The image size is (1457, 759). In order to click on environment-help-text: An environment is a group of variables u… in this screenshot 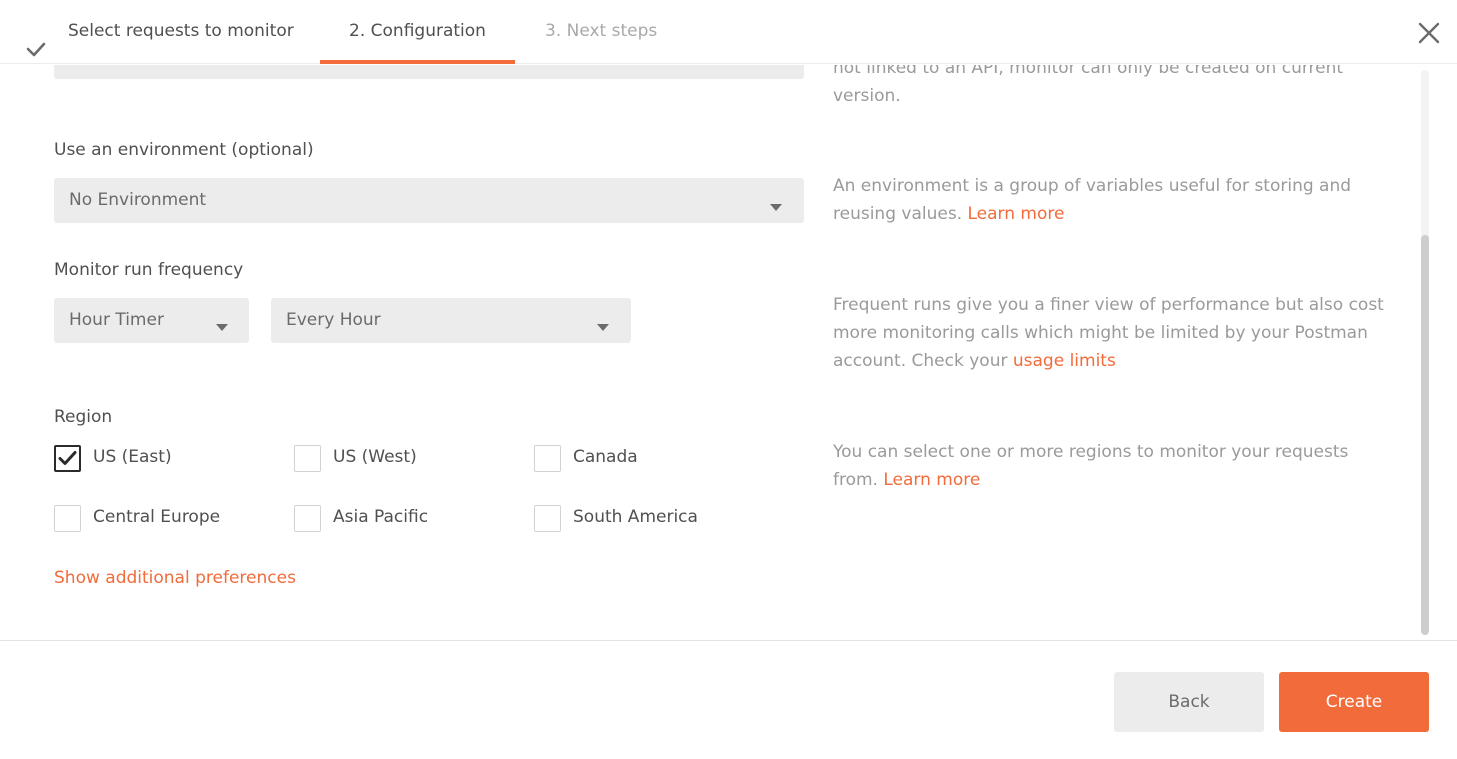, I will do `click(1092, 200)`.